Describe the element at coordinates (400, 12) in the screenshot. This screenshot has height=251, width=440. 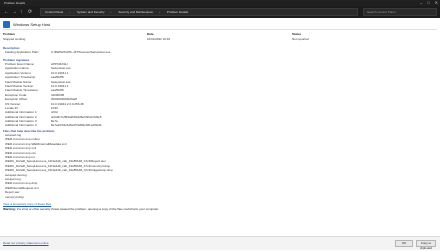
I see `search-input: Search Control Panel` at that location.